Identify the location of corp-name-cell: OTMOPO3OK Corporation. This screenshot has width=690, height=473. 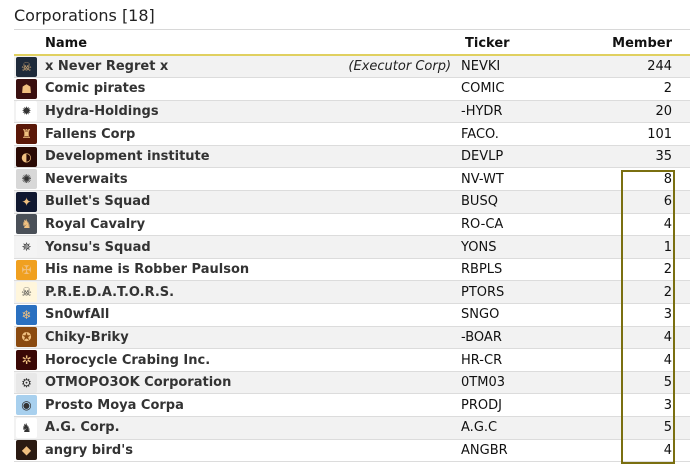
(249, 383).